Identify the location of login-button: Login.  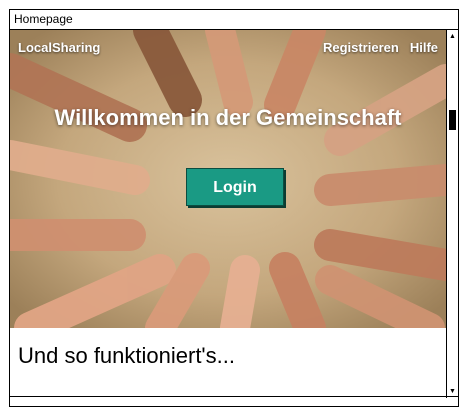
(235, 187).